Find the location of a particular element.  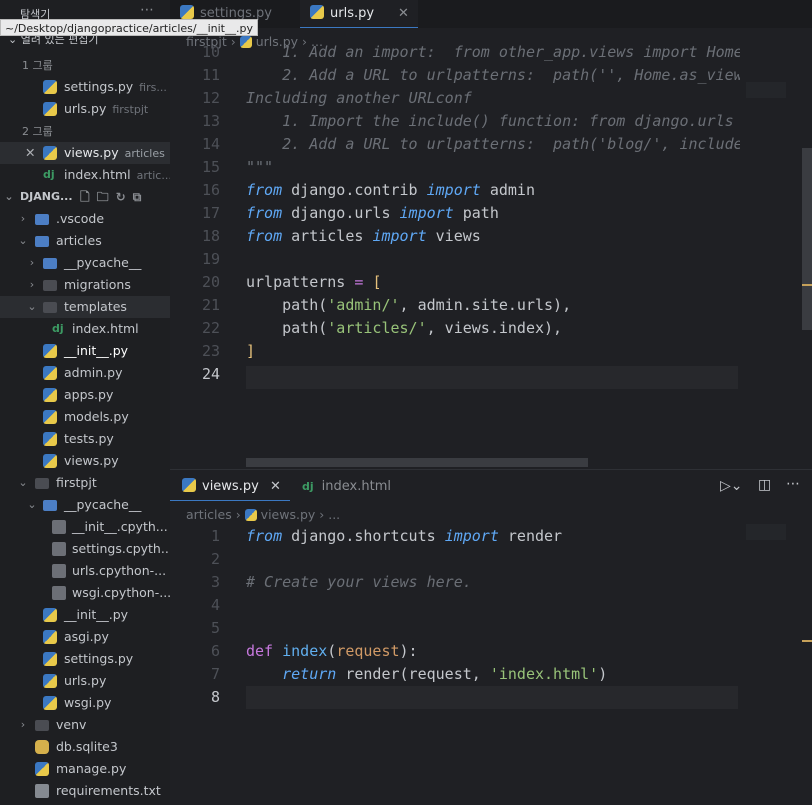

tree-articles-pycache: › __pycache__ is located at coordinates (85, 263).